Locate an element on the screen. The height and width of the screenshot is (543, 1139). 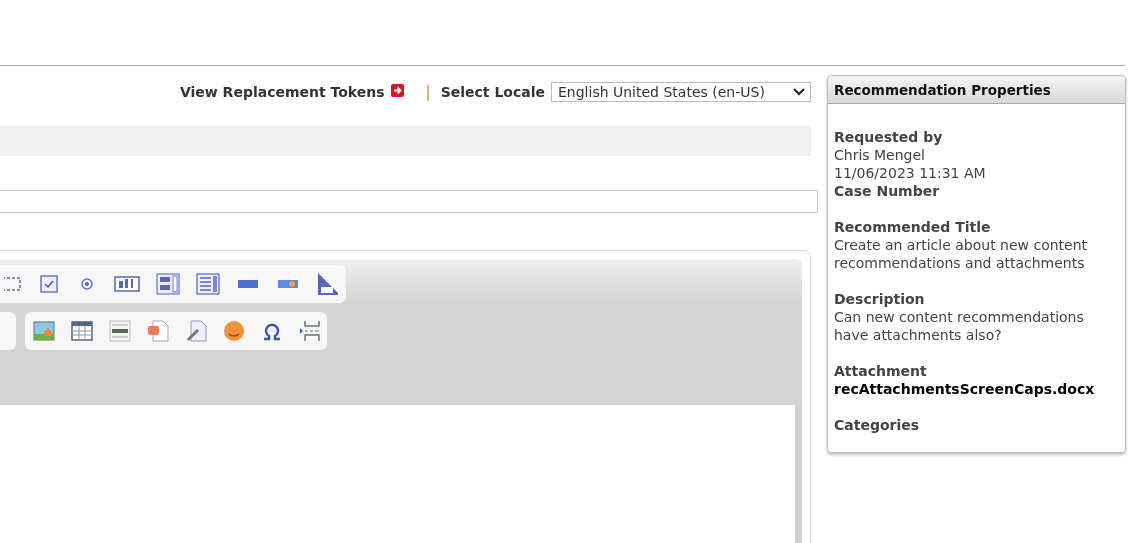
panel-title: Recommendation Properties is located at coordinates (976, 90).